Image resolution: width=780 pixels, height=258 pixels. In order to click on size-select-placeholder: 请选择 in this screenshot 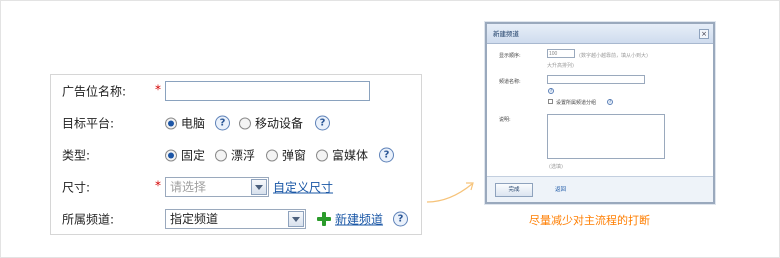, I will do `click(188, 187)`.